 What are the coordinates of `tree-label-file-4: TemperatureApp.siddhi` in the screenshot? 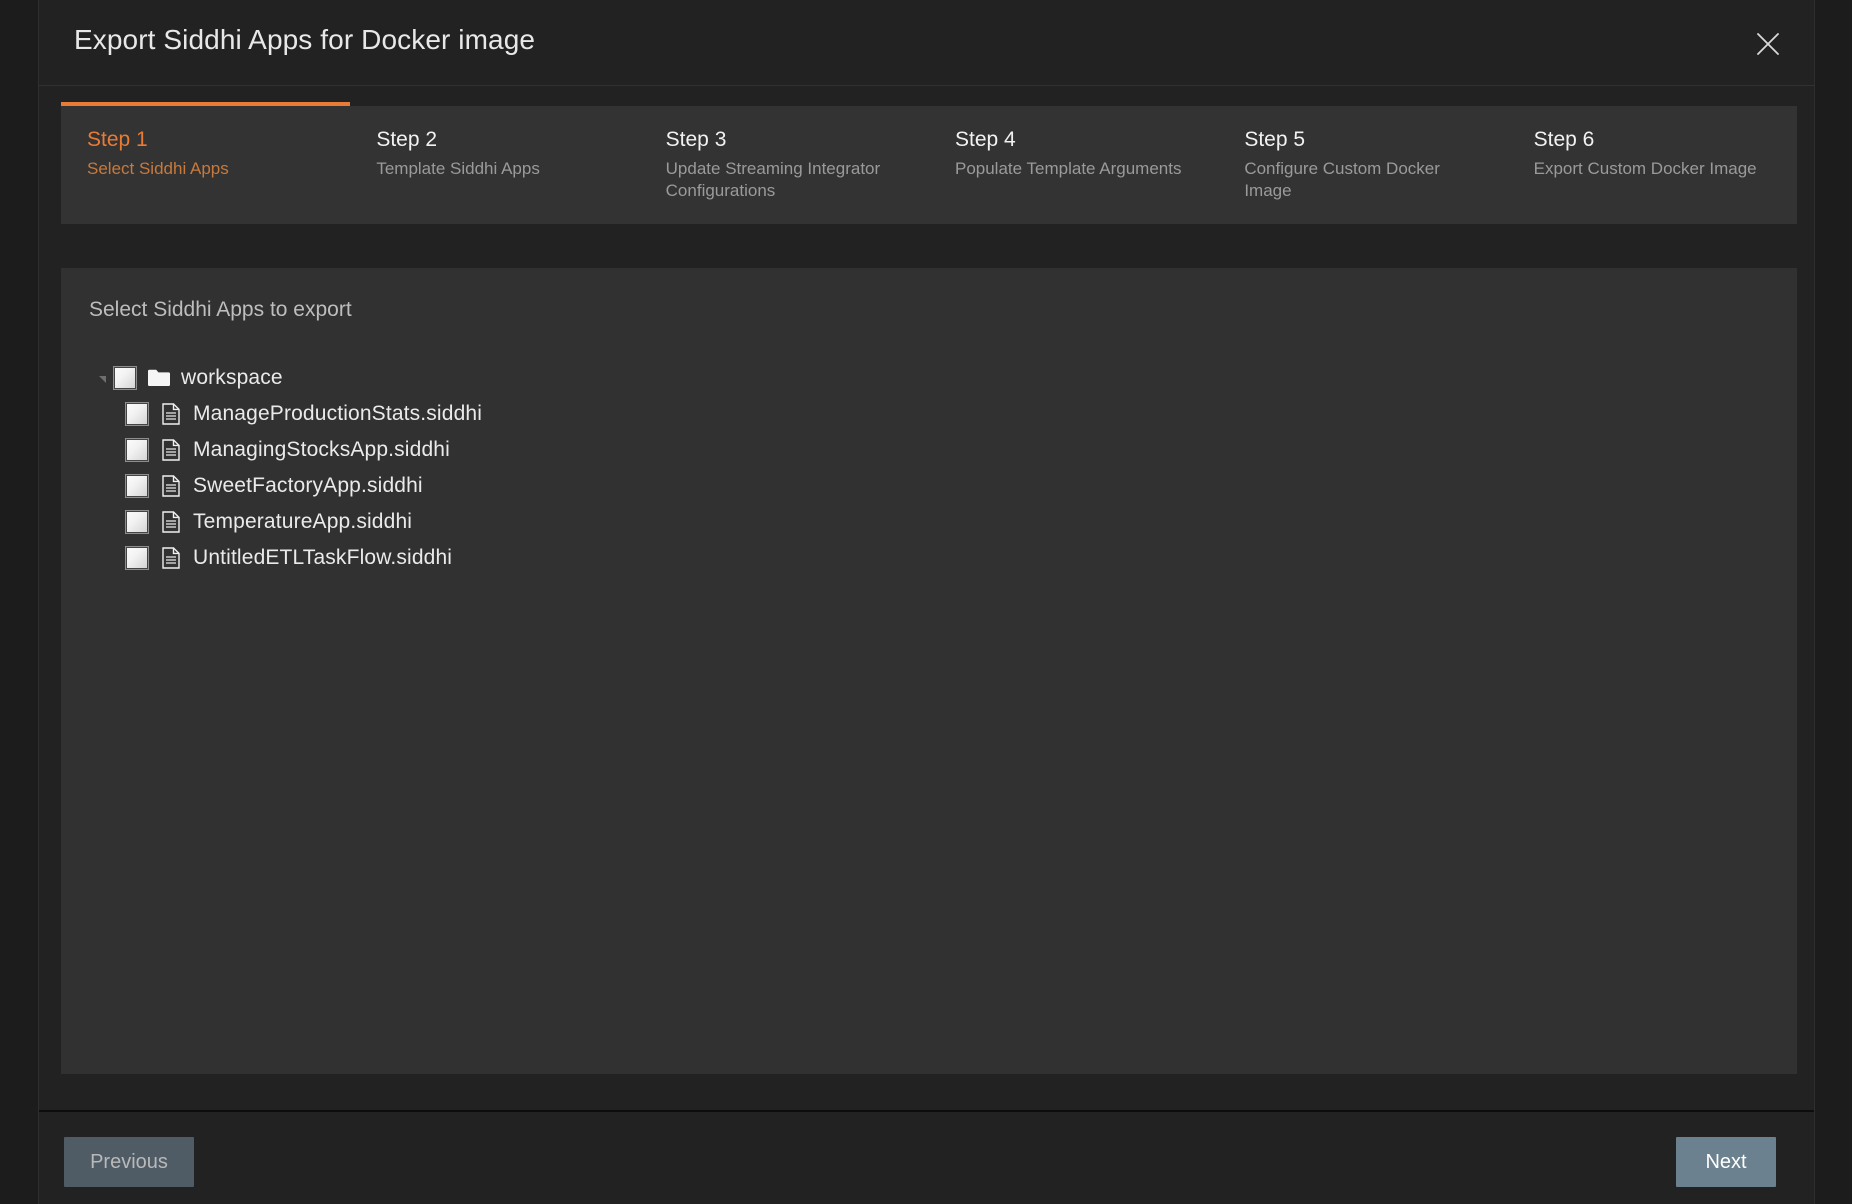 It's located at (303, 521).